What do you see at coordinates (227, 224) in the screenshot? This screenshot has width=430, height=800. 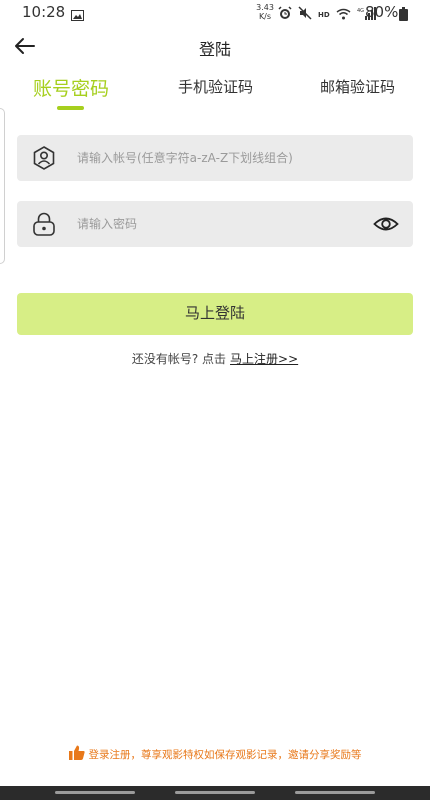 I see `password-input` at bounding box center [227, 224].